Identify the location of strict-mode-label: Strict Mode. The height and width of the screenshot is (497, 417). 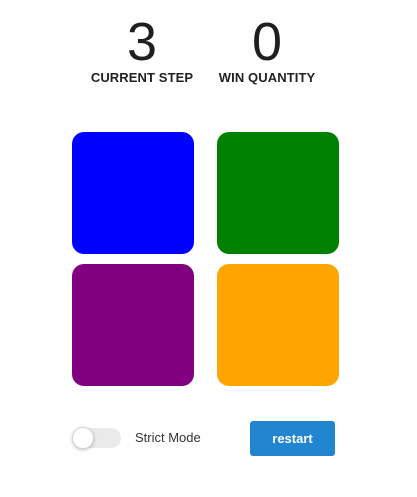
(168, 437).